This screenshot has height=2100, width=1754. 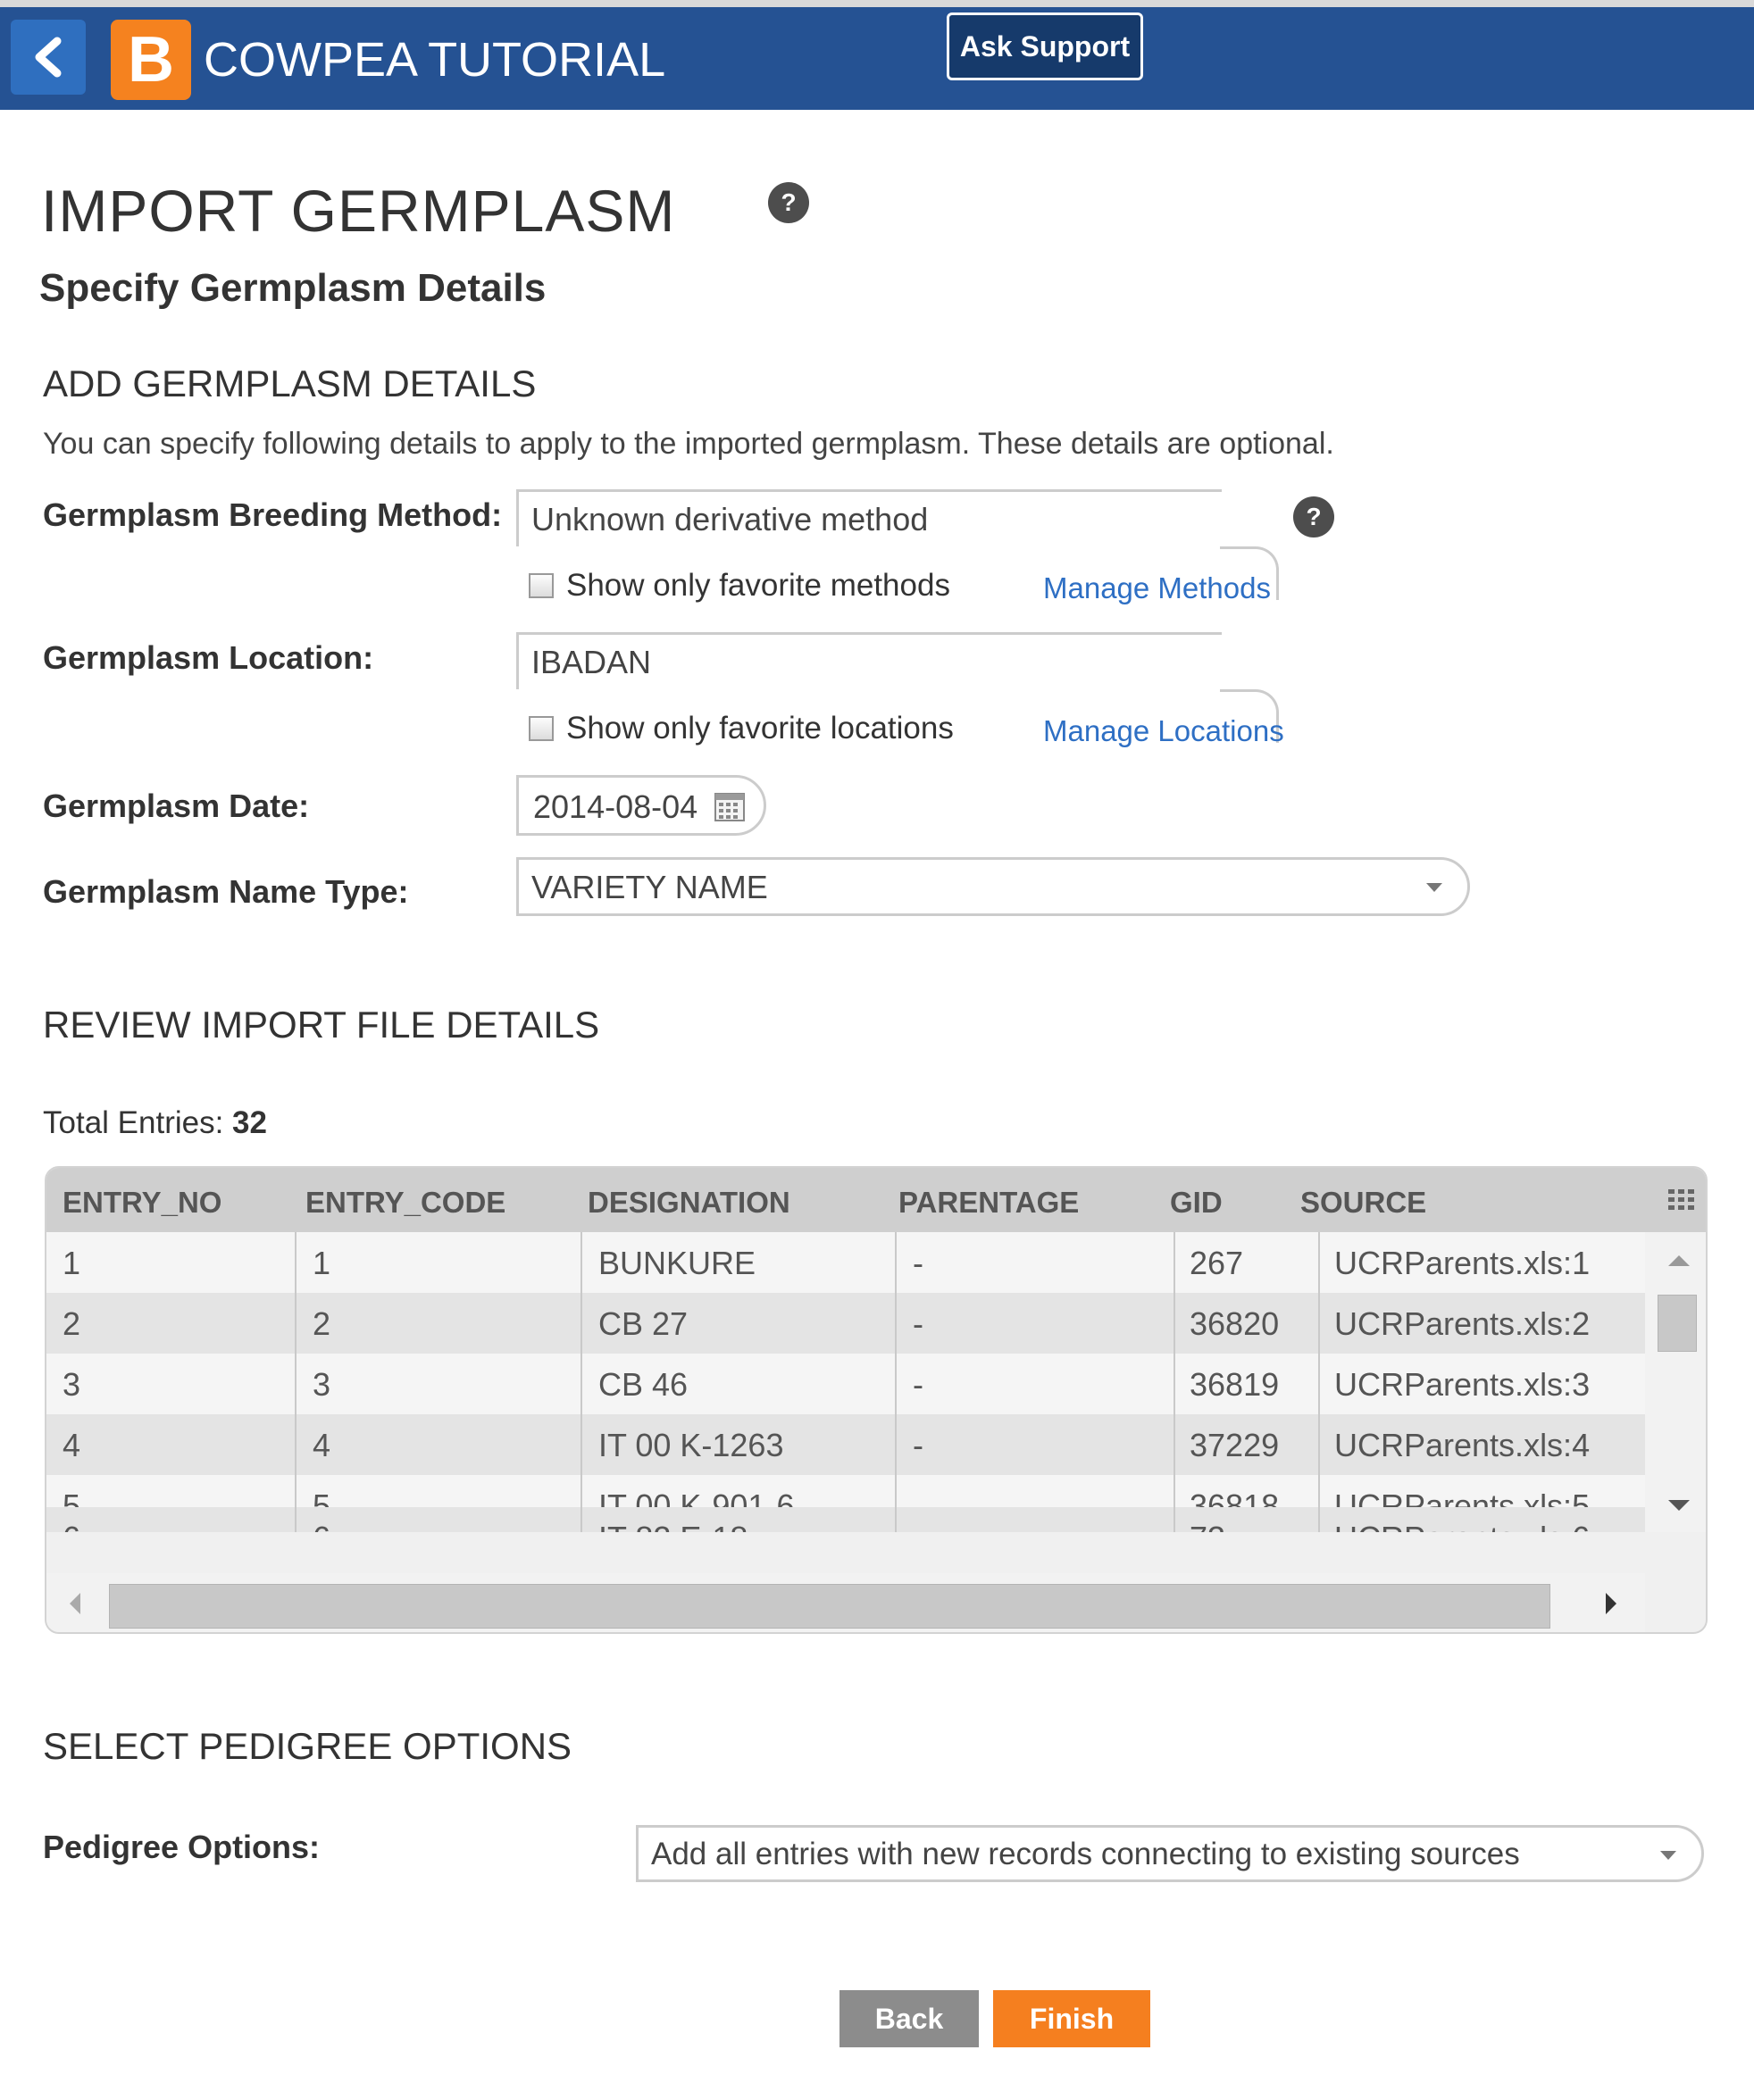 I want to click on horizontal-scroll-thumb, so click(x=829, y=1607).